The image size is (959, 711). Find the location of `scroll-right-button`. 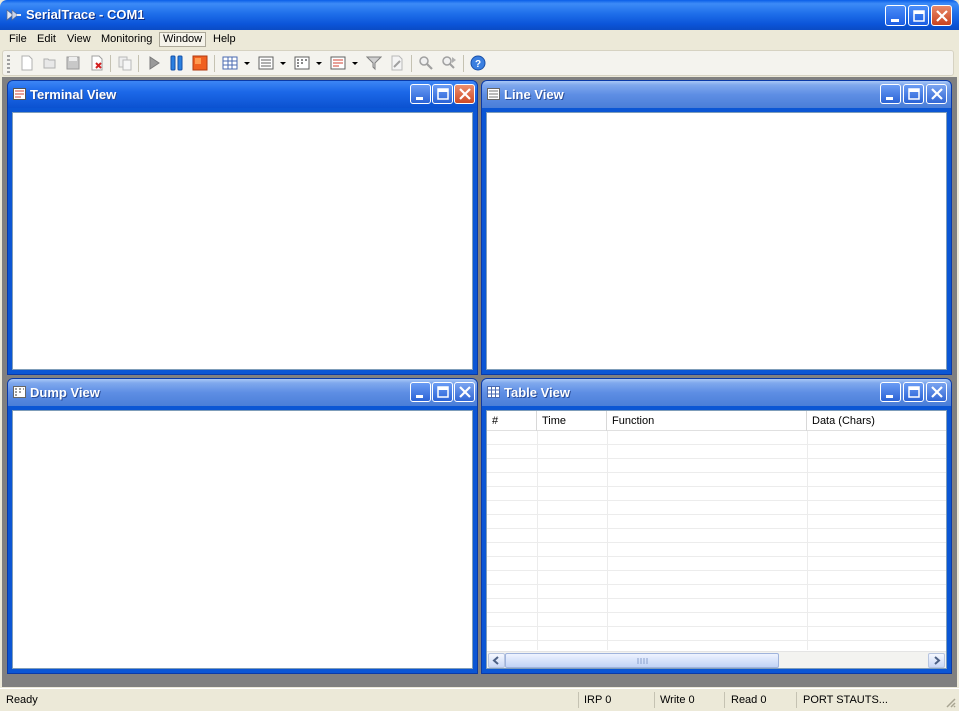

scroll-right-button is located at coordinates (936, 660).